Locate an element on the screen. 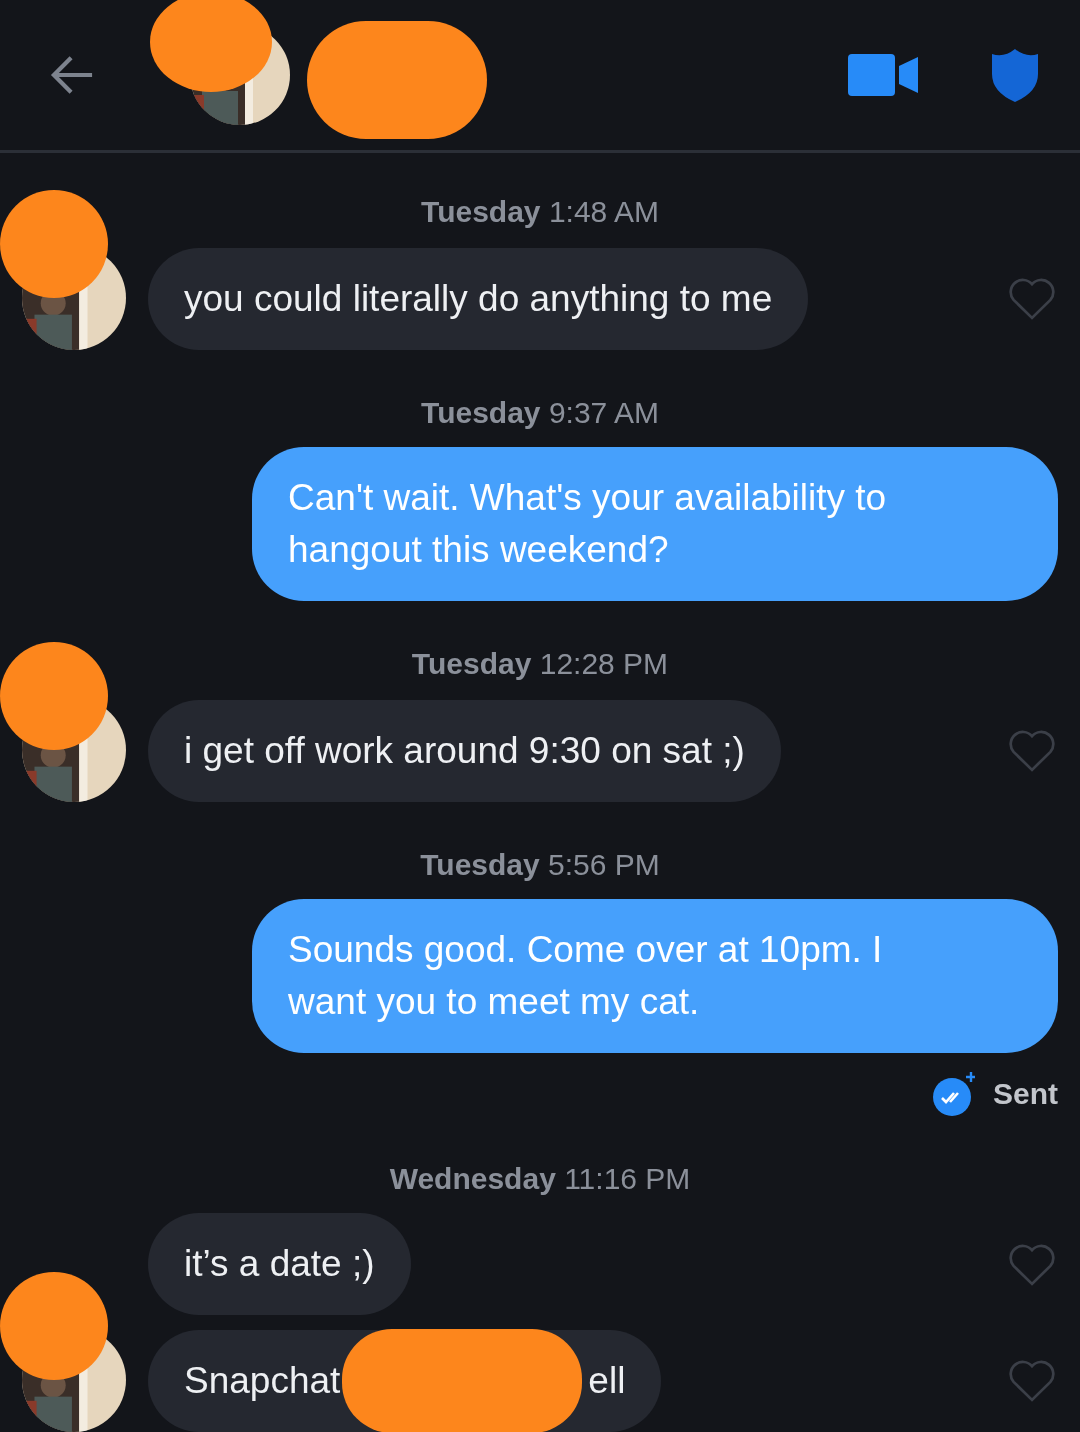 The height and width of the screenshot is (1432, 1080). message-bubble: it’s a date ;) is located at coordinates (279, 1264).